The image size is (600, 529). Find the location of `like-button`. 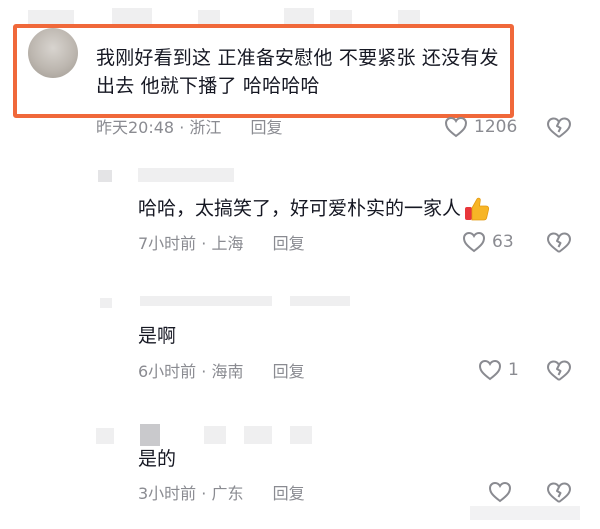

like-button is located at coordinates (503, 492).